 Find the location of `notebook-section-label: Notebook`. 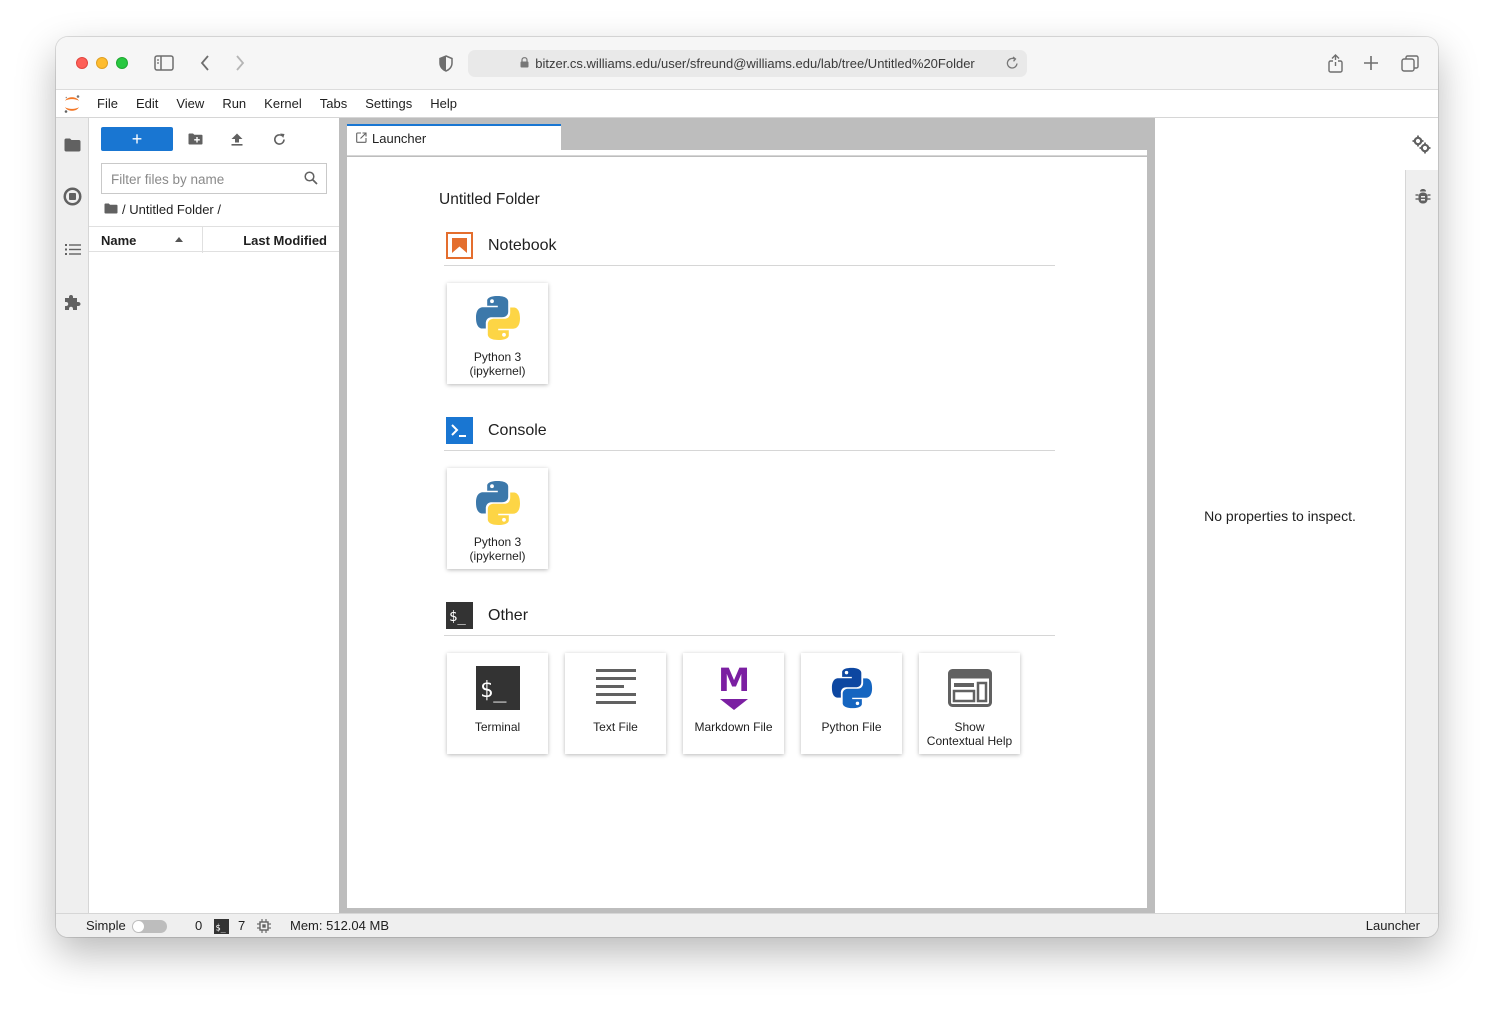

notebook-section-label: Notebook is located at coordinates (522, 245).